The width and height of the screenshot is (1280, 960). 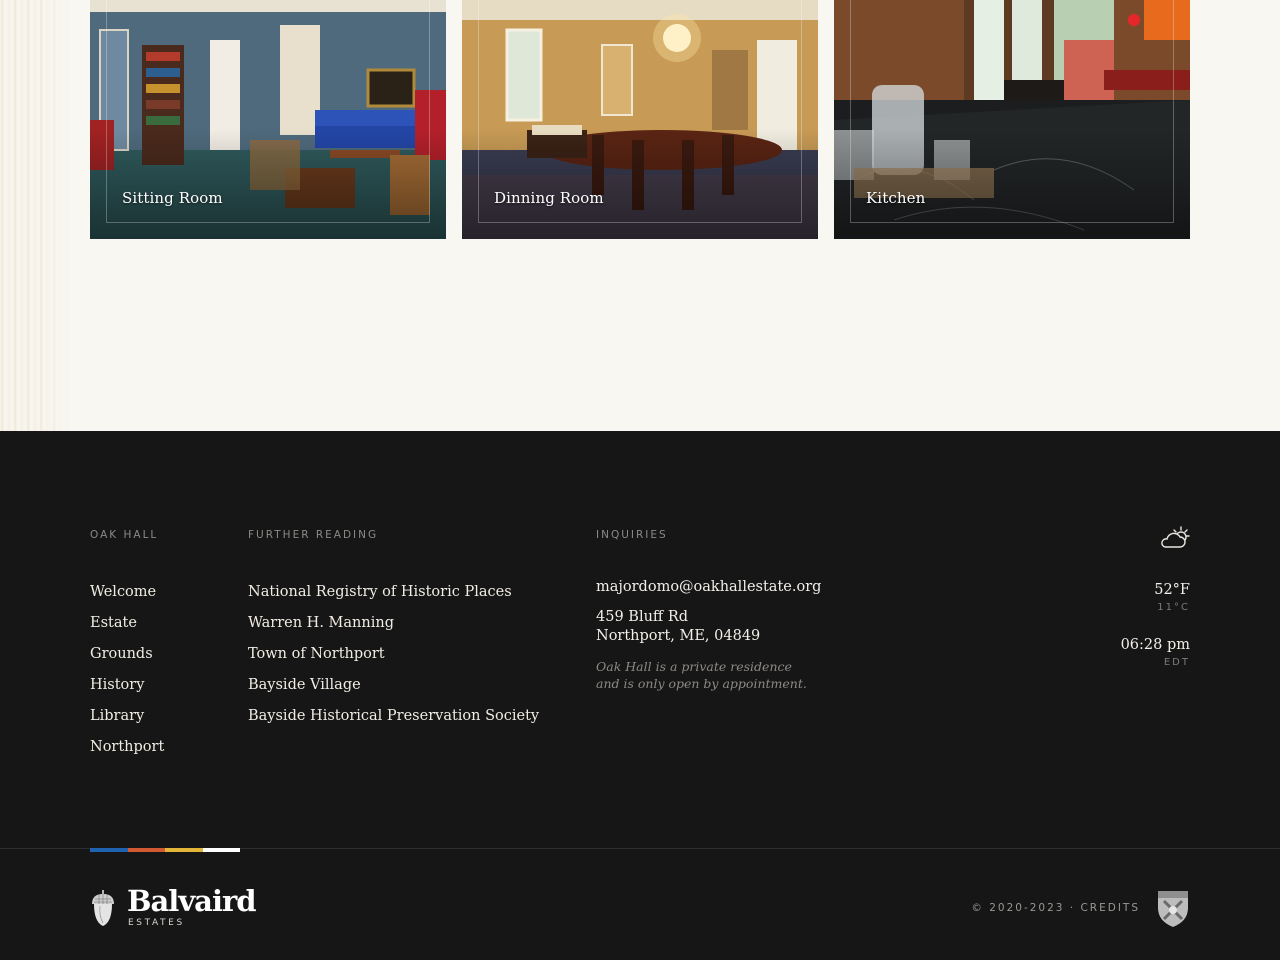 I want to click on copyright-credits-link: © 2020-2023 · CREDITS, so click(x=1055, y=908).